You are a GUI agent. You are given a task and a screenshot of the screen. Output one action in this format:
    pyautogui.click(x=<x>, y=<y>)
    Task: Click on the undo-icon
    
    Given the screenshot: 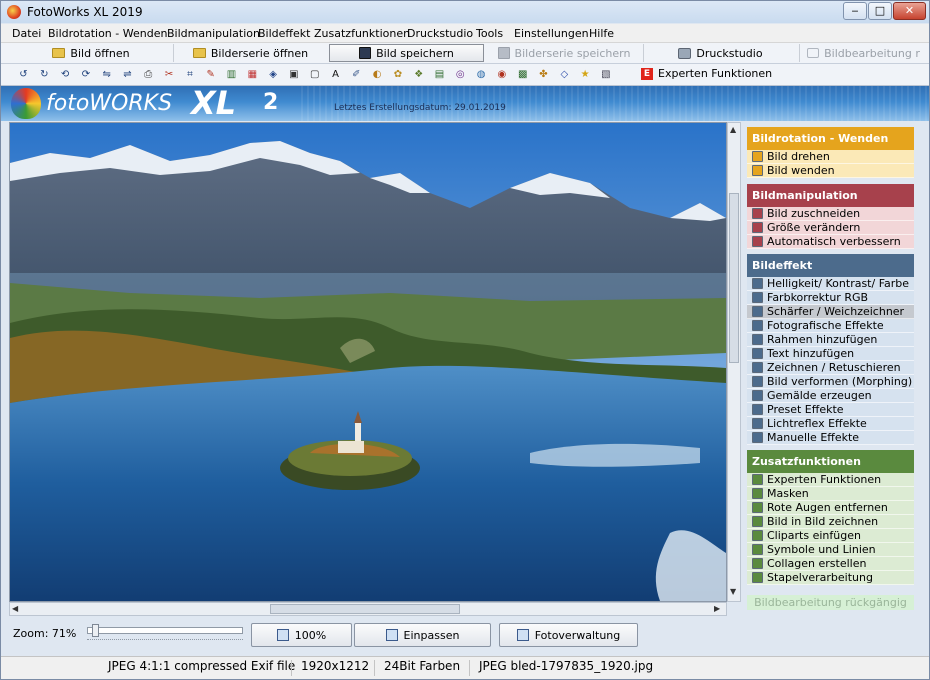 What is the action you would take?
    pyautogui.click(x=813, y=53)
    